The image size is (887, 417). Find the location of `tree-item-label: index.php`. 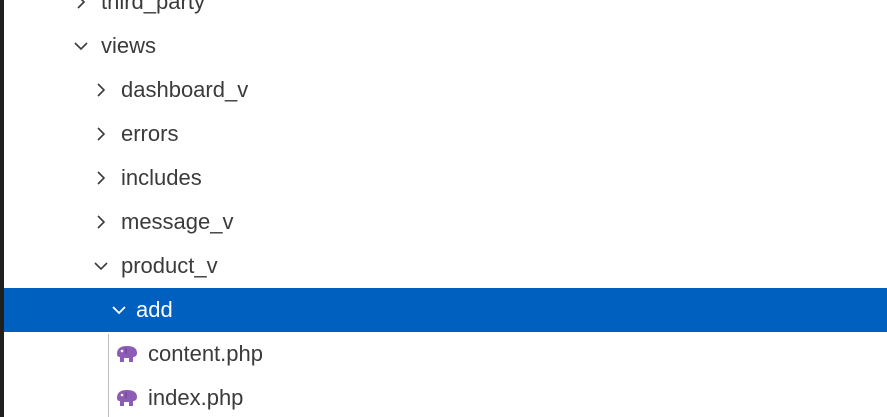

tree-item-label: index.php is located at coordinates (196, 397).